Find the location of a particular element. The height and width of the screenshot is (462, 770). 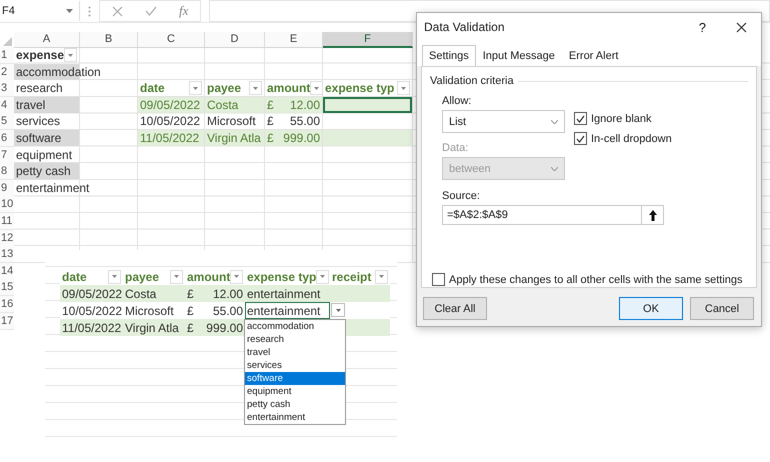

table-cell-text: Costa is located at coordinates (141, 294).